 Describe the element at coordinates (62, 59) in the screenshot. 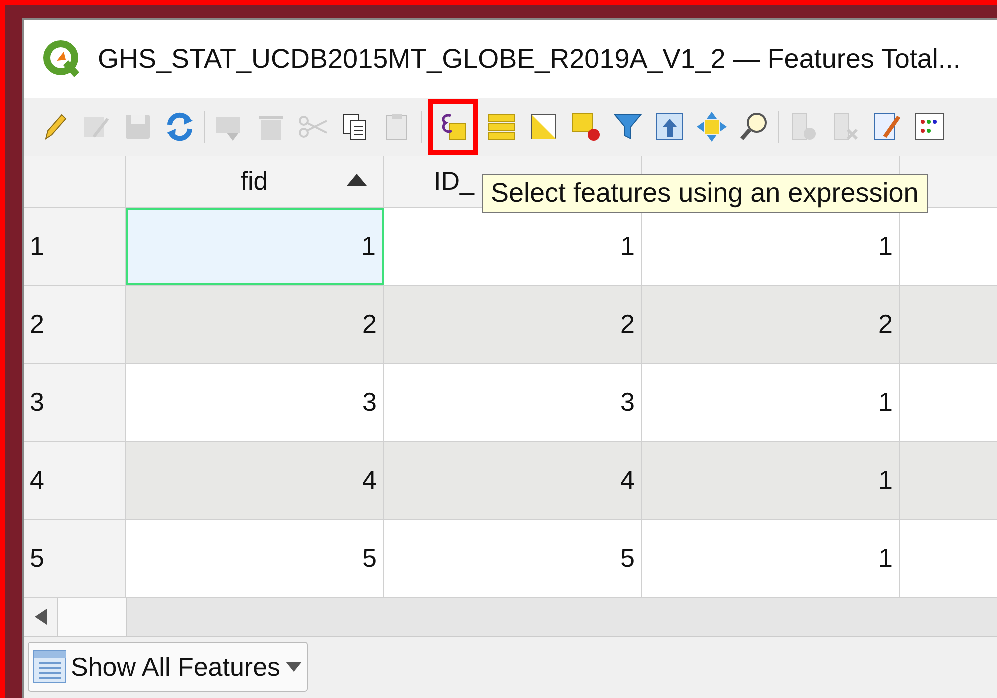

I see `app-logo-icon` at that location.